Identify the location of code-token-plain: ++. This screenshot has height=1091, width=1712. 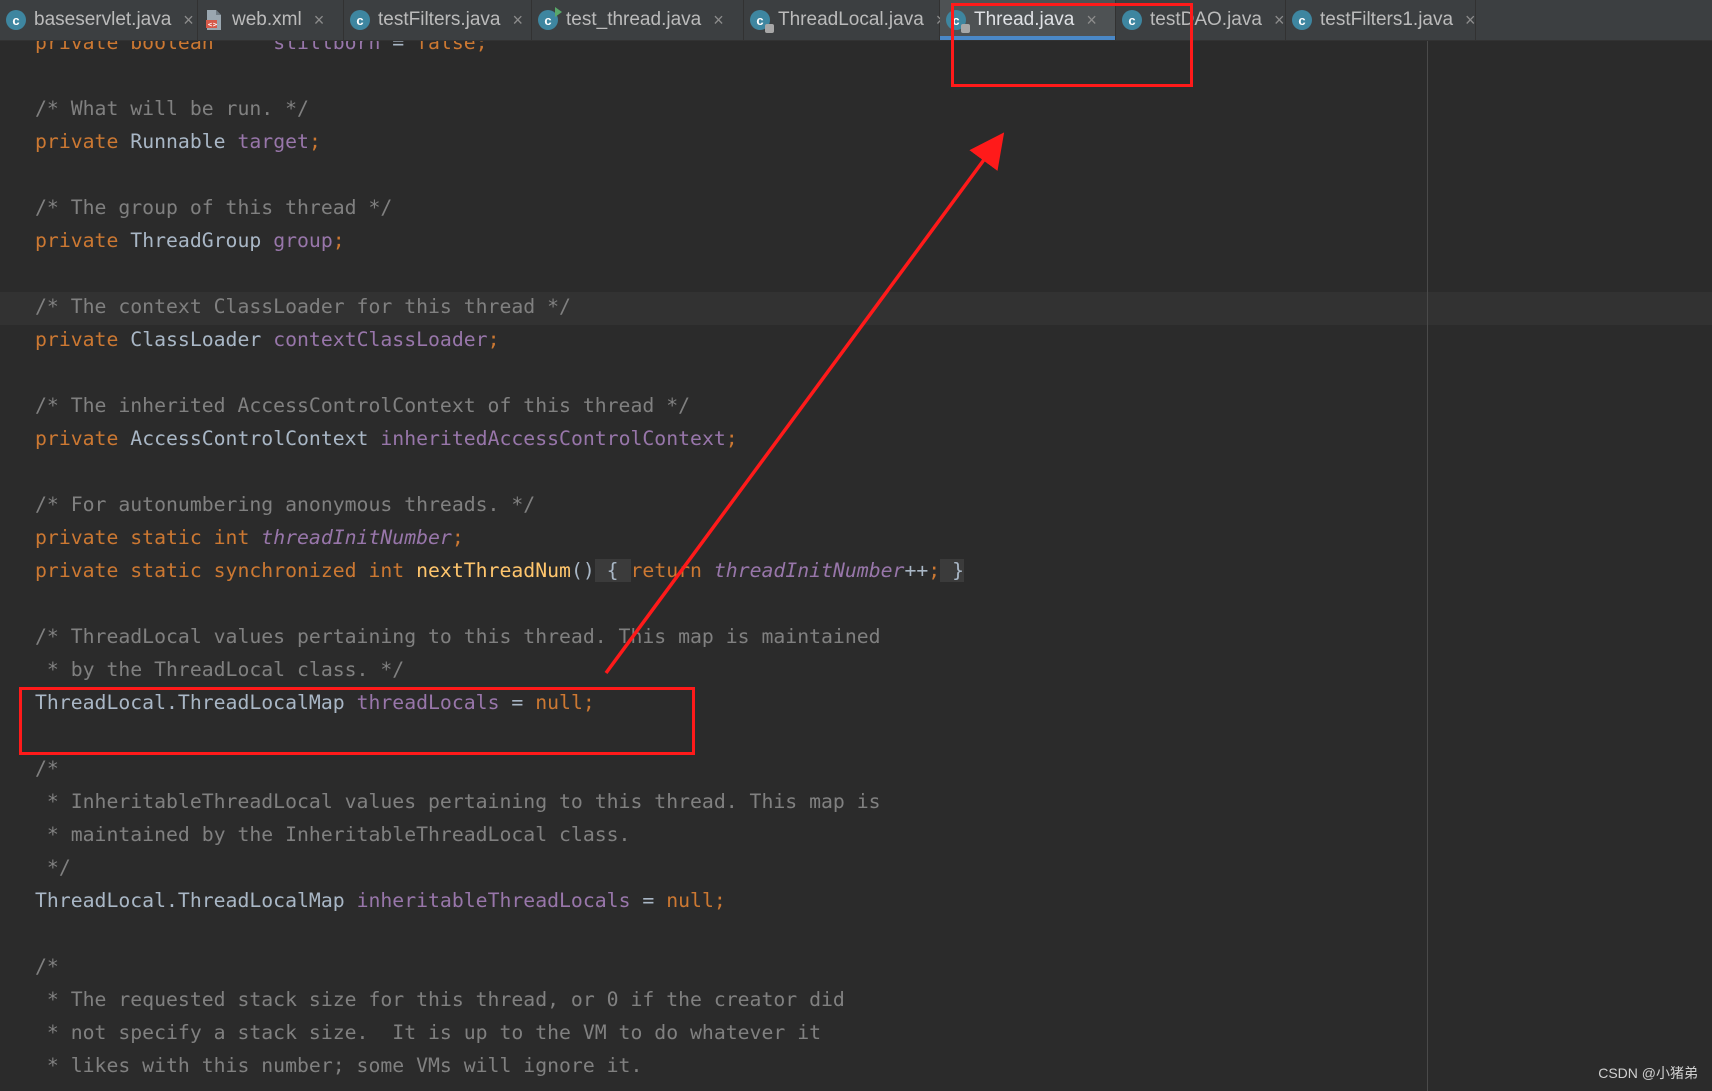
(916, 570).